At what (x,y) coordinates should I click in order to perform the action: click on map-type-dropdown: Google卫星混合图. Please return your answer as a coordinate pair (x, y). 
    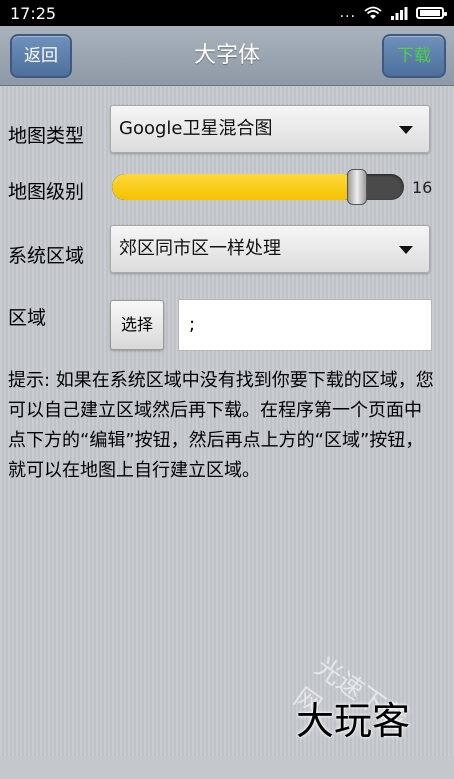
    Looking at the image, I should click on (270, 129).